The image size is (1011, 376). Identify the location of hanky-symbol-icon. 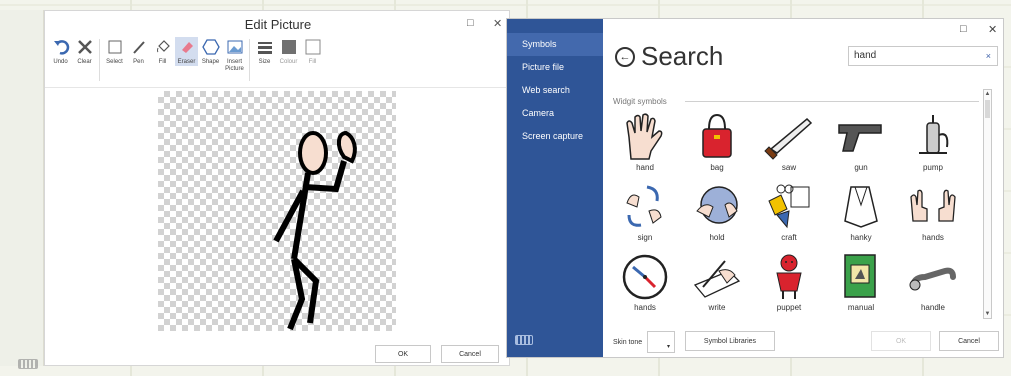
(861, 207).